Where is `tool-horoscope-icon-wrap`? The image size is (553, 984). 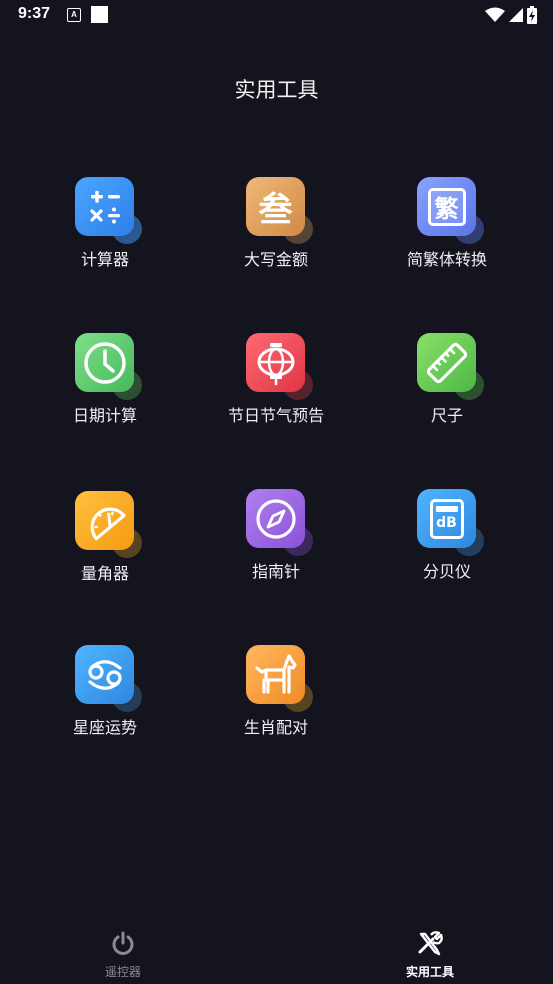 tool-horoscope-icon-wrap is located at coordinates (110, 680).